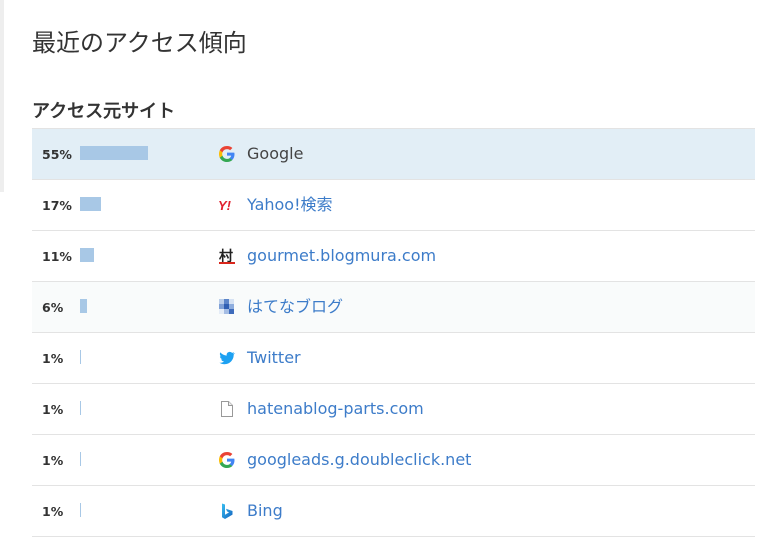  What do you see at coordinates (393, 205) in the screenshot?
I see `table-row: 17% Y! Yahoo!検索` at bounding box center [393, 205].